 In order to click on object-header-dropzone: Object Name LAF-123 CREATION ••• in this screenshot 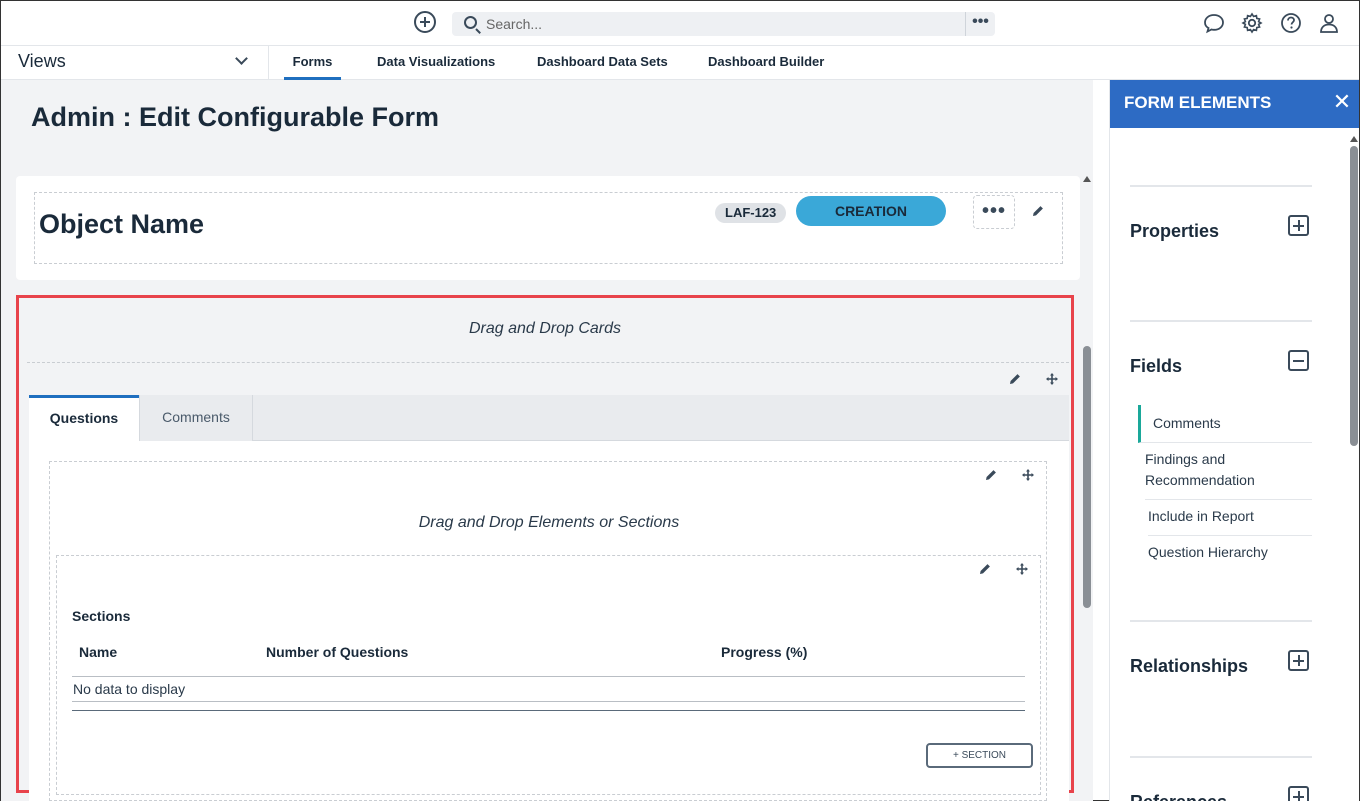, I will do `click(548, 228)`.